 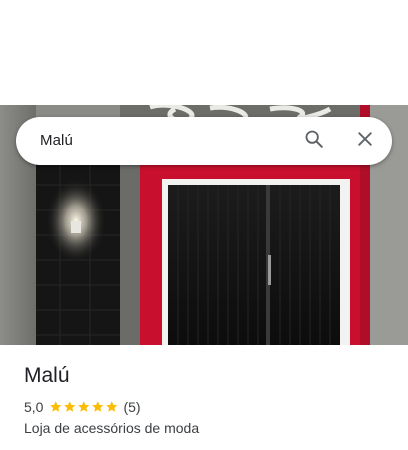 What do you see at coordinates (56, 140) in the screenshot?
I see `search-query: Malú` at bounding box center [56, 140].